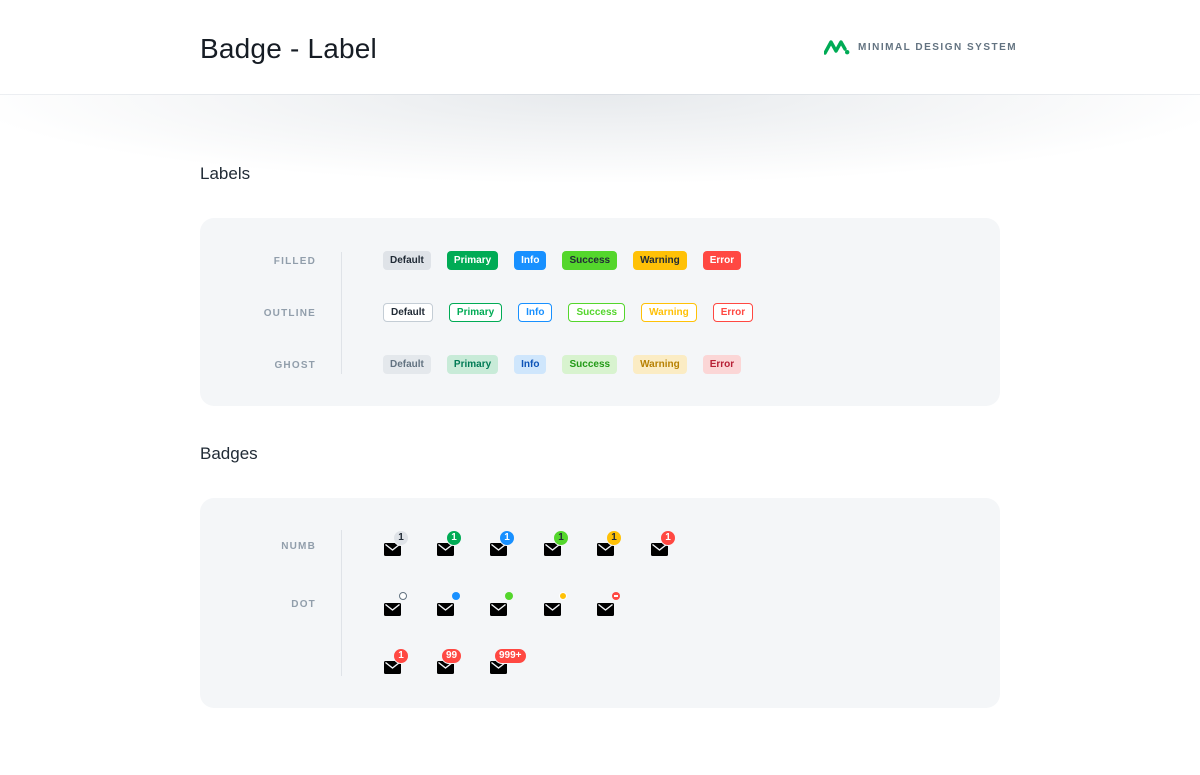  I want to click on dot-badge-success, so click(505, 603).